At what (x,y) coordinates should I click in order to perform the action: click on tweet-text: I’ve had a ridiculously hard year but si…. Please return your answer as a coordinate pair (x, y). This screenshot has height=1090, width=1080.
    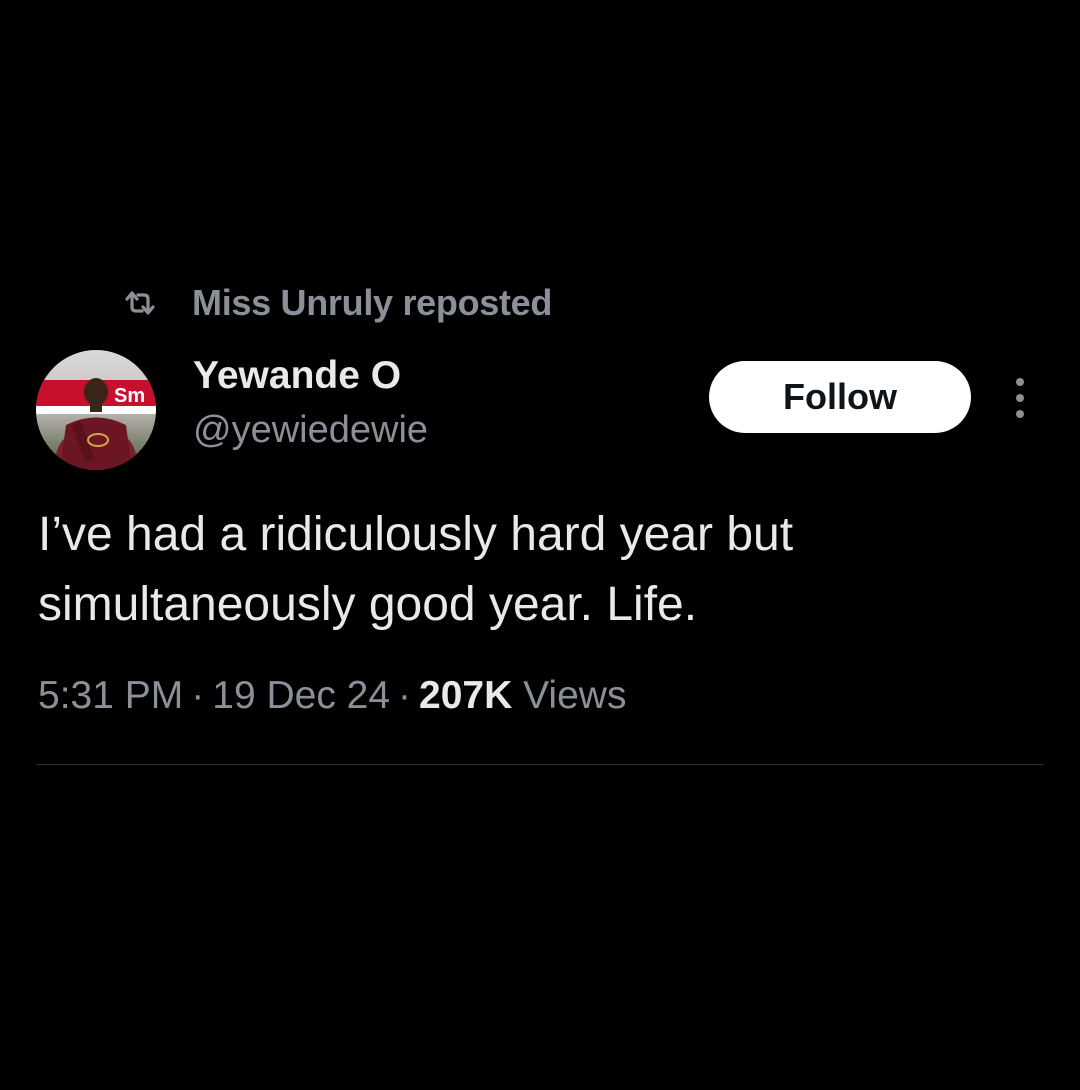
    Looking at the image, I should click on (416, 569).